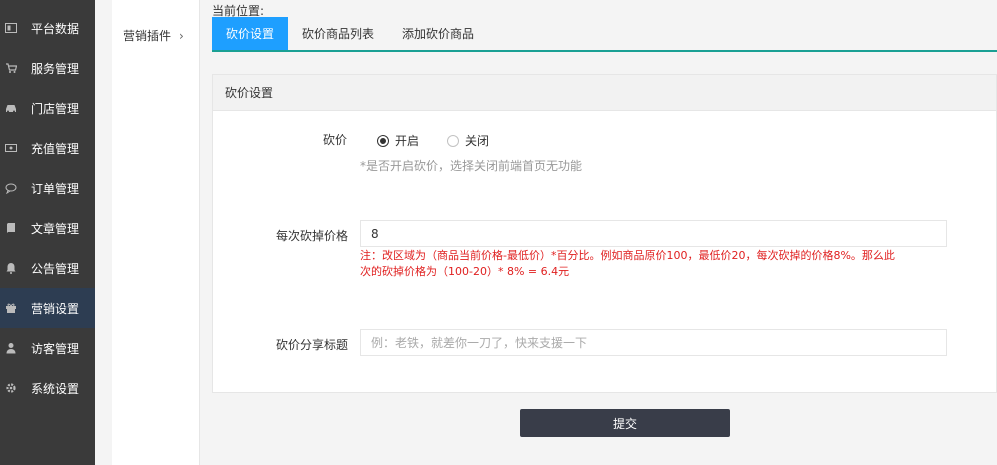 This screenshot has height=465, width=997. What do you see at coordinates (55, 388) in the screenshot?
I see `sidebar-item-label: 系统设置` at bounding box center [55, 388].